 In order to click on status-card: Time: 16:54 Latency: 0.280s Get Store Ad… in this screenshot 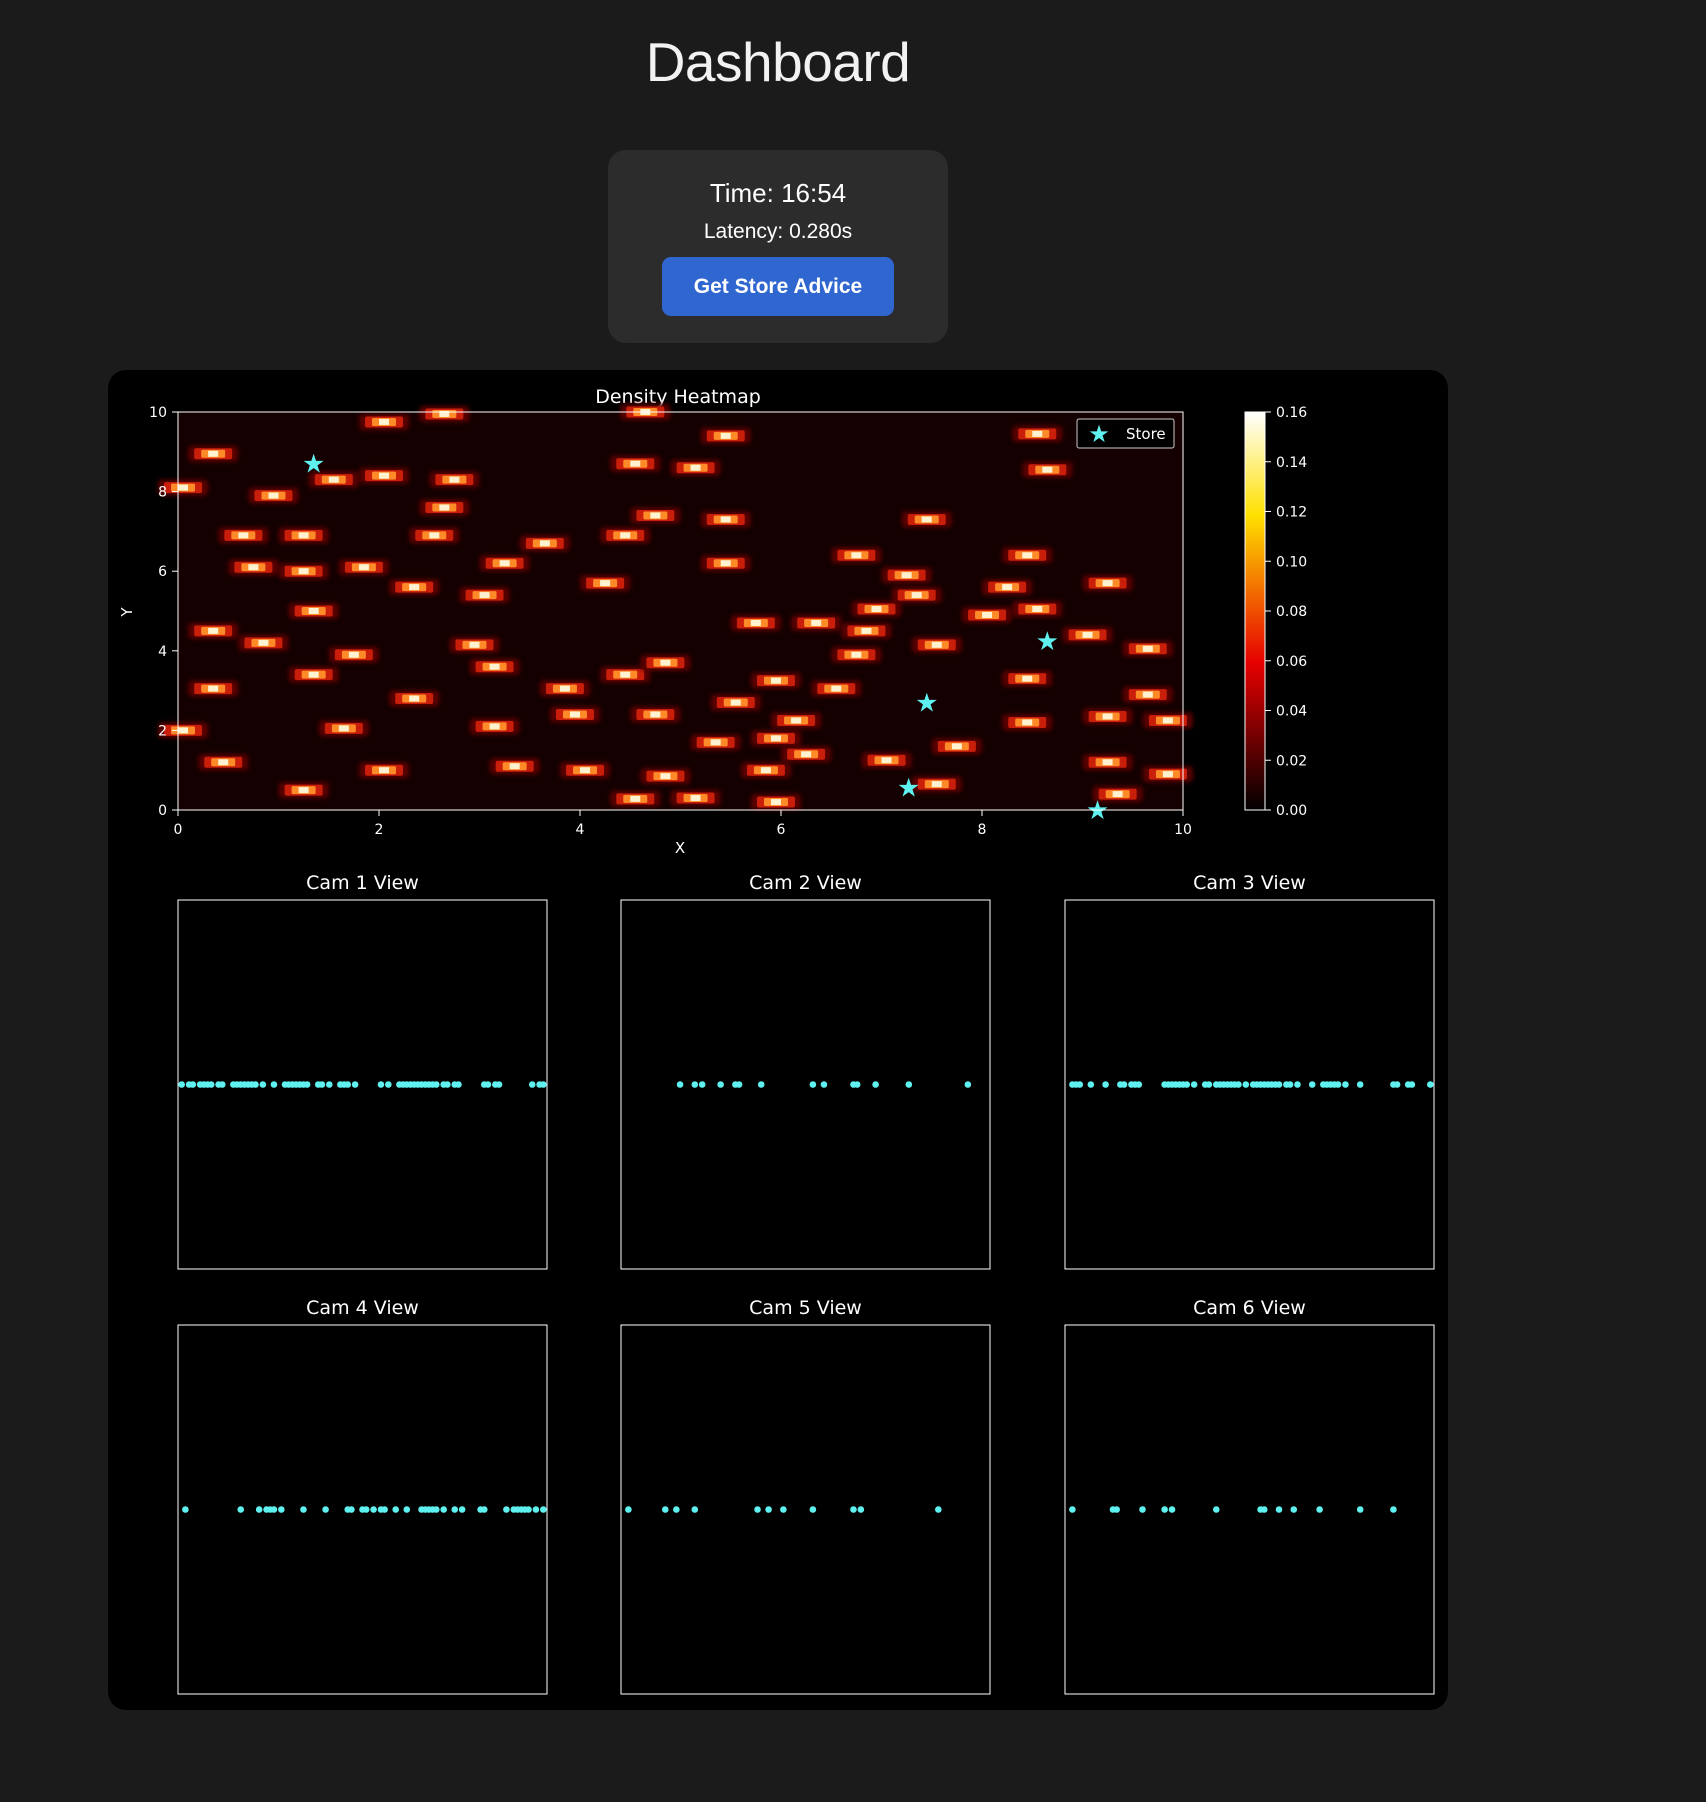, I will do `click(778, 246)`.